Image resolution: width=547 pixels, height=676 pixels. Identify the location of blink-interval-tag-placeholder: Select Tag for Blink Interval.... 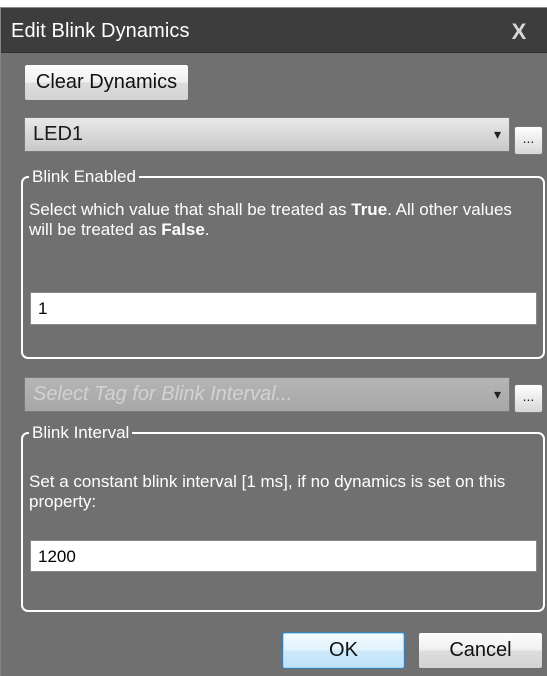
(163, 394).